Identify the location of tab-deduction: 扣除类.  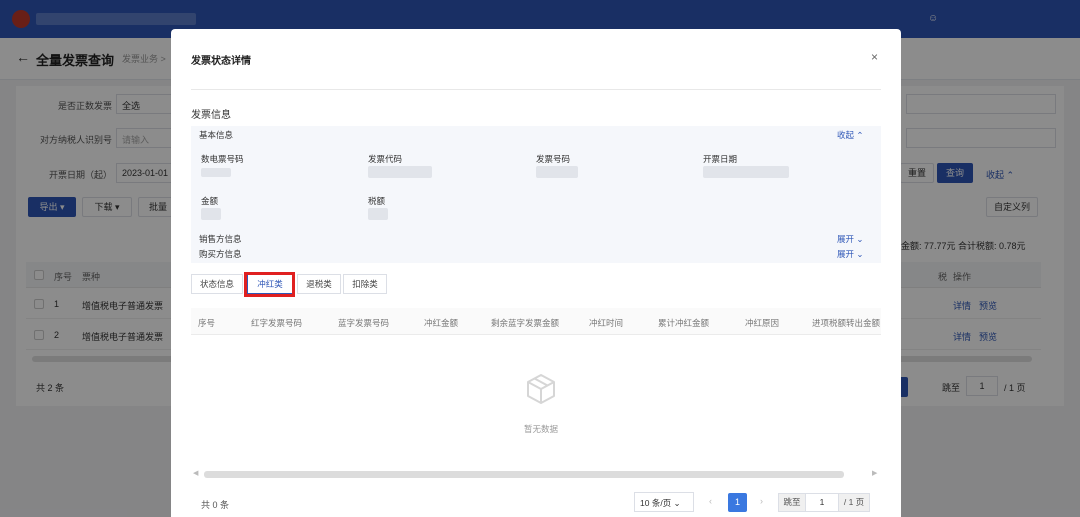
(365, 284).